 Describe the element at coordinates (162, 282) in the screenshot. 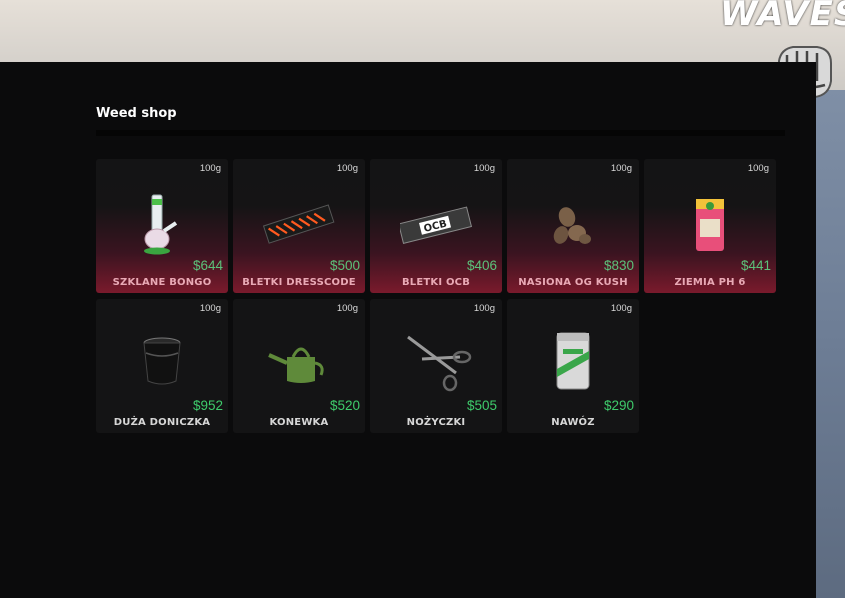

I see `item-name: SZKLANE BONGO` at that location.